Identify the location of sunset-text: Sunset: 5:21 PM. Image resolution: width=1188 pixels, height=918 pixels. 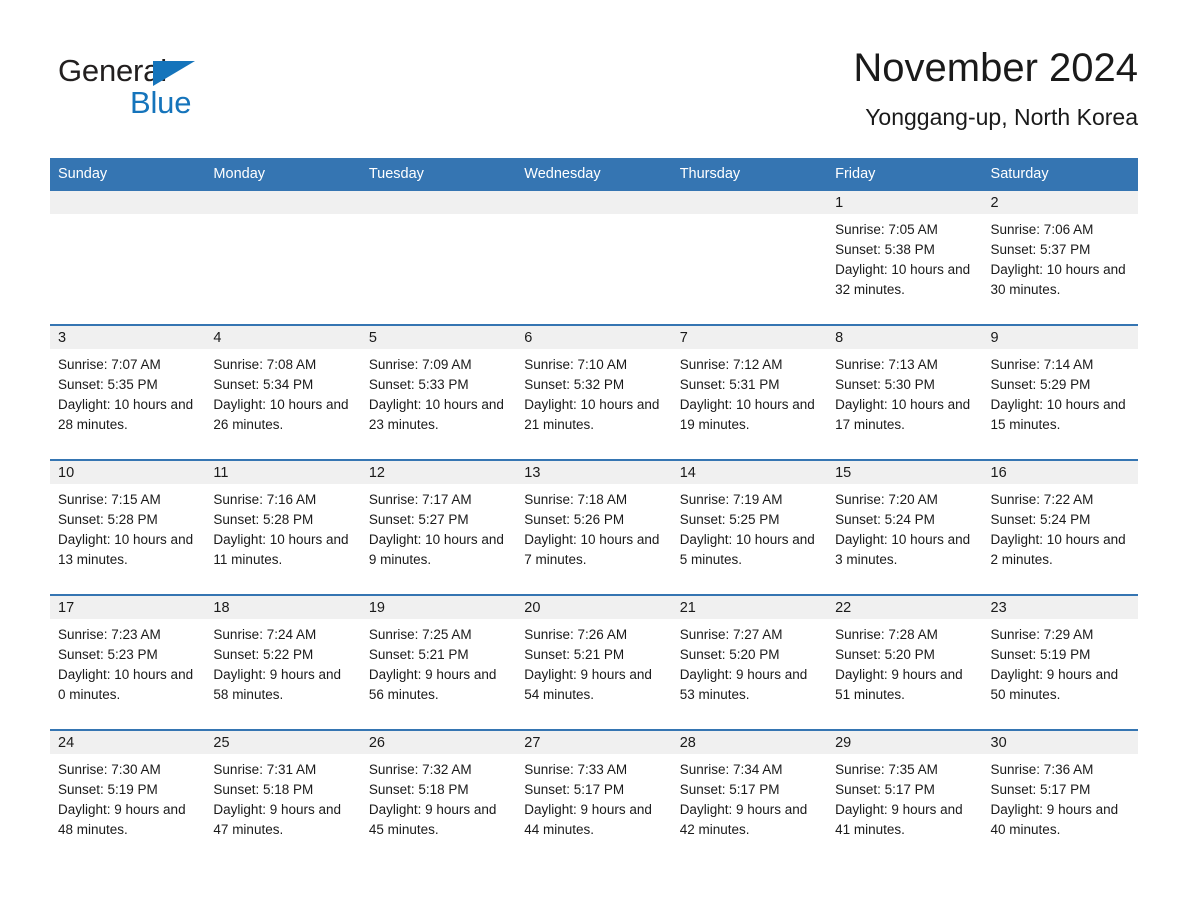
(418, 654).